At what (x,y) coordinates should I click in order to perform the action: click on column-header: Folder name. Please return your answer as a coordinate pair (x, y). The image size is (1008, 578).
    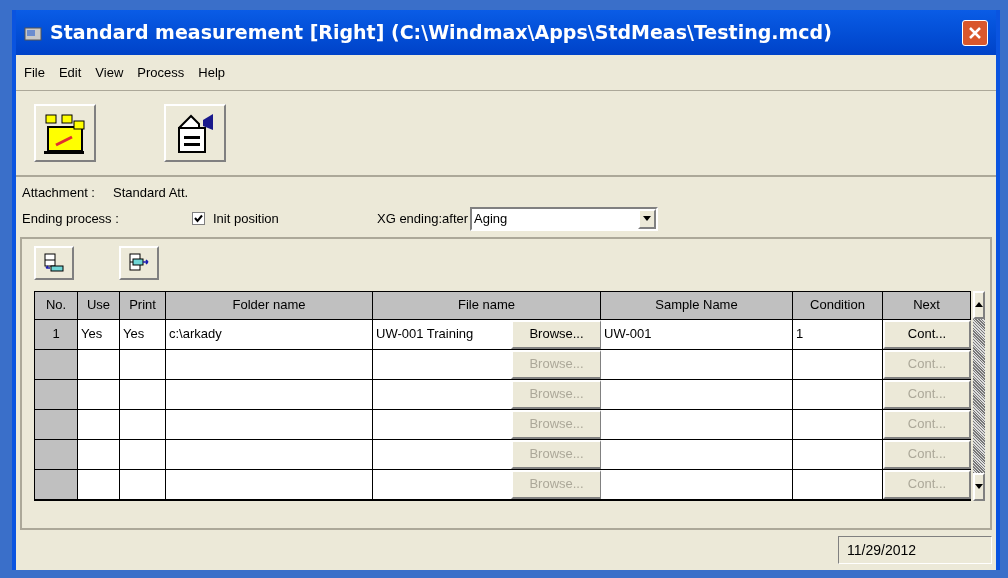
    Looking at the image, I should click on (269, 305).